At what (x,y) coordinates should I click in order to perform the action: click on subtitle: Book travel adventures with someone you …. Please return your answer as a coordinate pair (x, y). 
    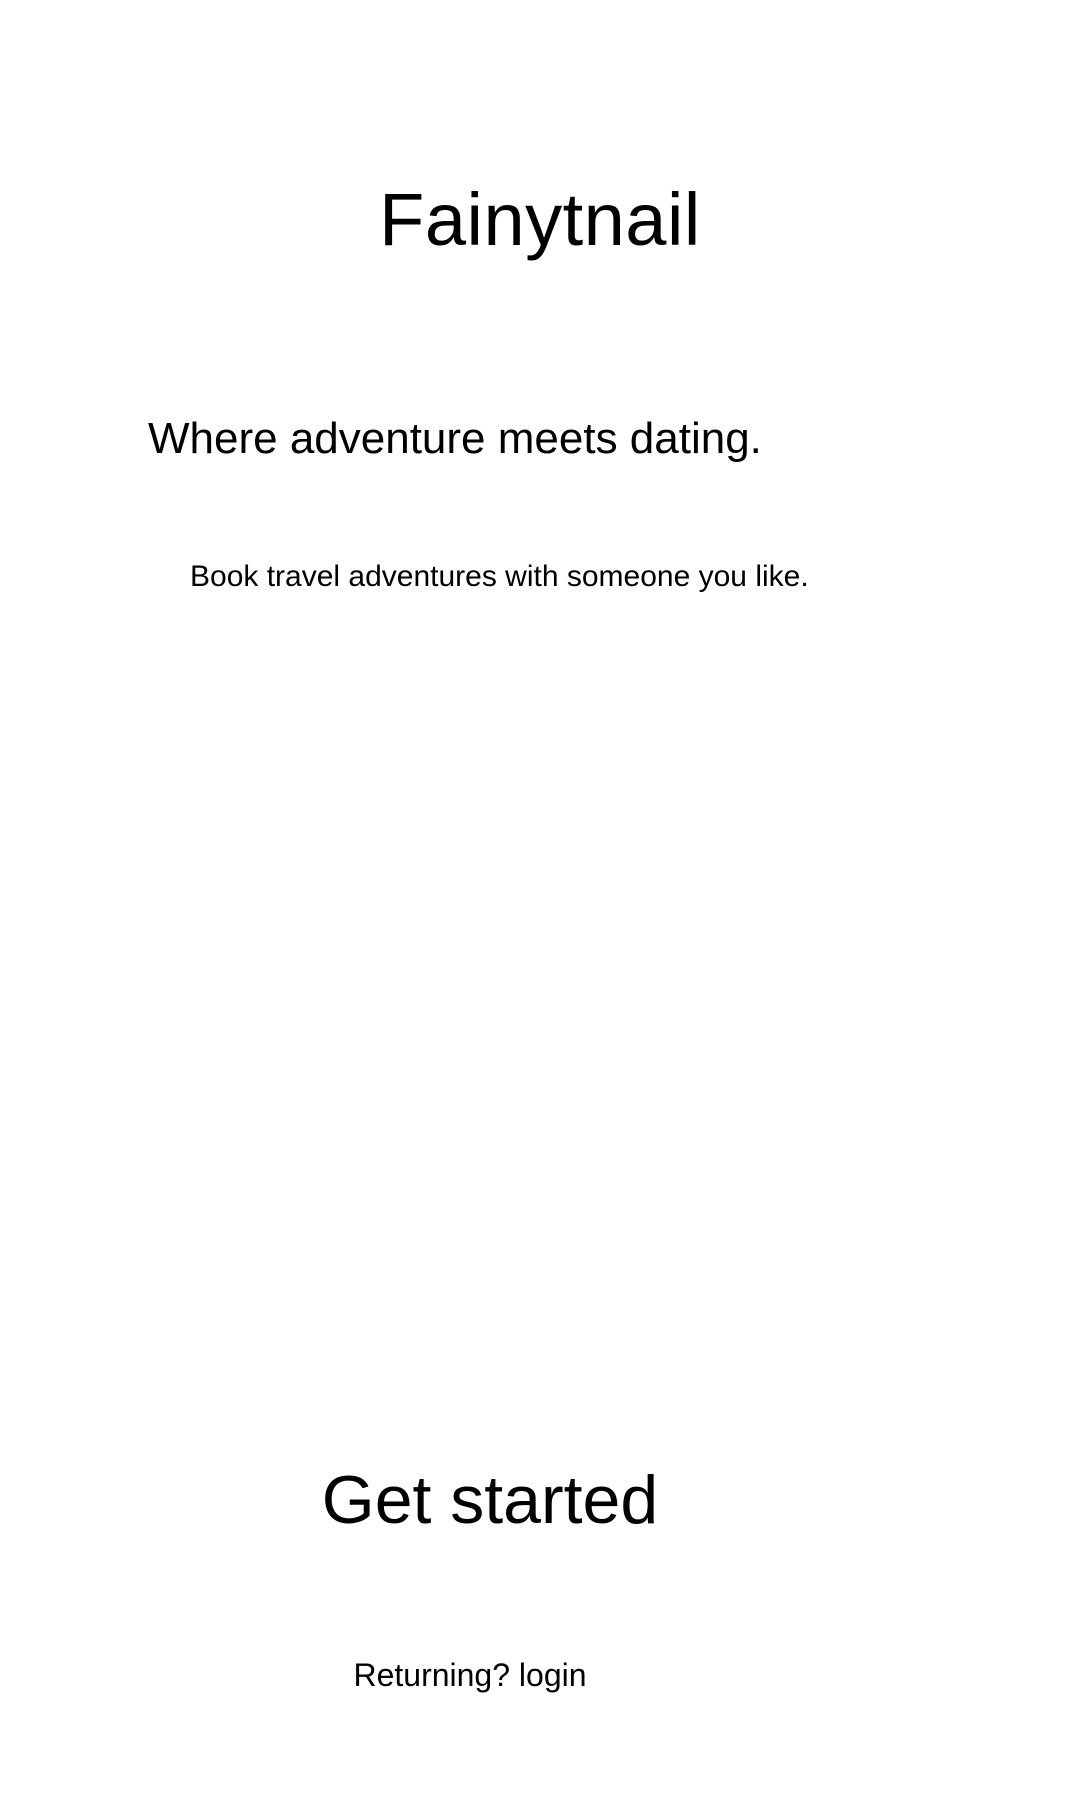
    Looking at the image, I should click on (499, 576).